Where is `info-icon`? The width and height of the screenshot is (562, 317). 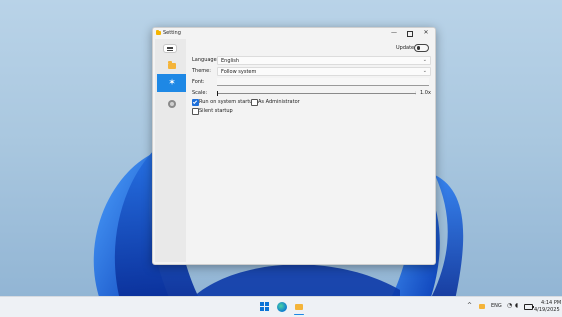
info-icon is located at coordinates (172, 104).